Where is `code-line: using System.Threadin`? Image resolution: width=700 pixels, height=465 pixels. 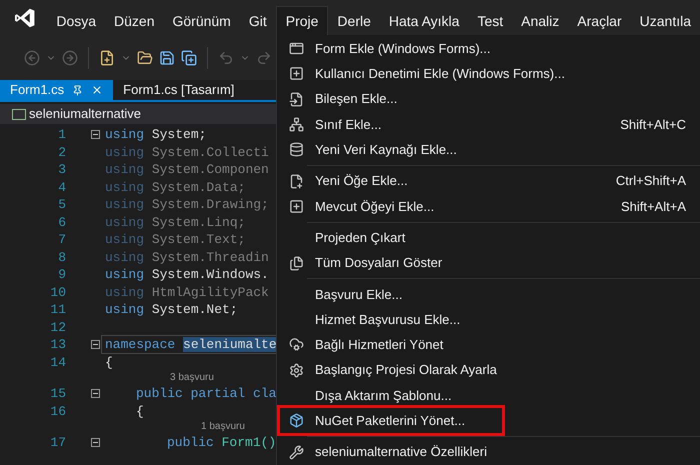 code-line: using System.Threadin is located at coordinates (186, 257).